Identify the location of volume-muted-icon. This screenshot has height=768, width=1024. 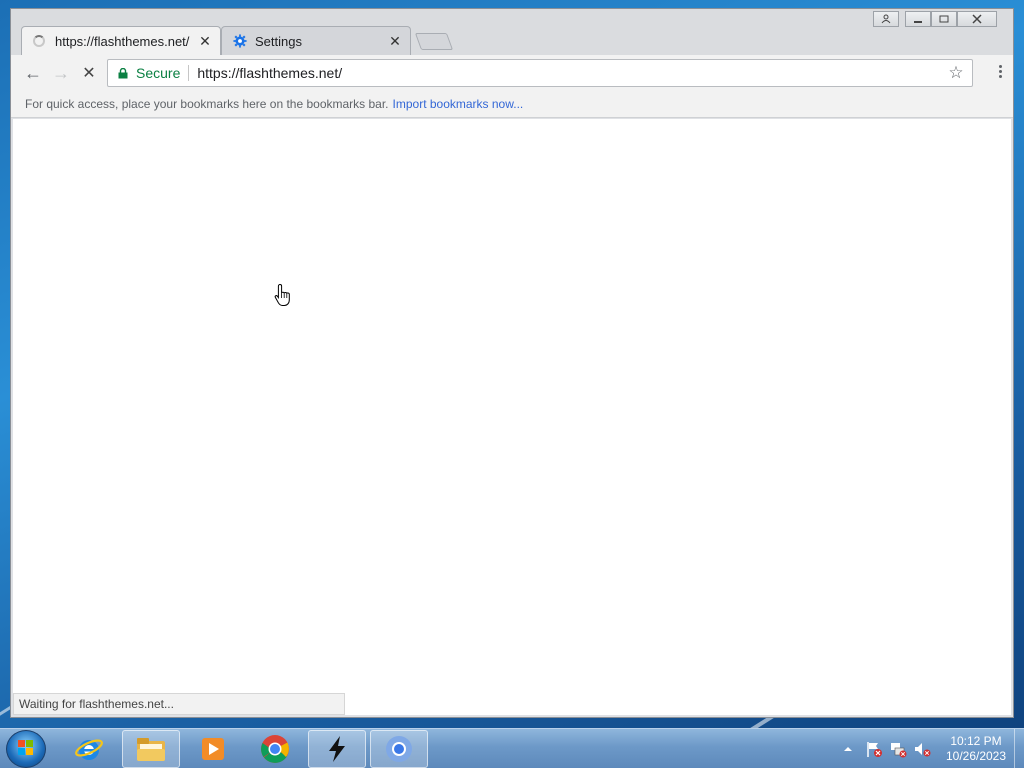
(922, 749).